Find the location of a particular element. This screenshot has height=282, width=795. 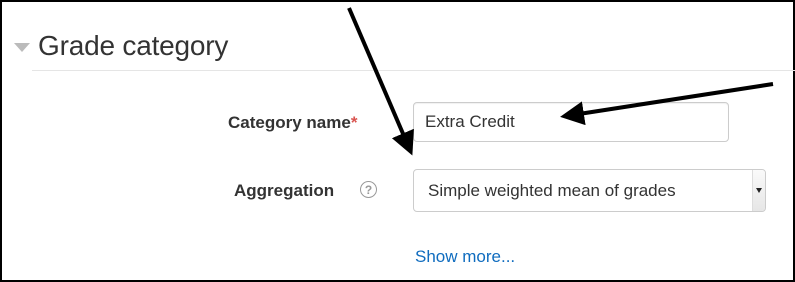

required-icon: * is located at coordinates (354, 122).